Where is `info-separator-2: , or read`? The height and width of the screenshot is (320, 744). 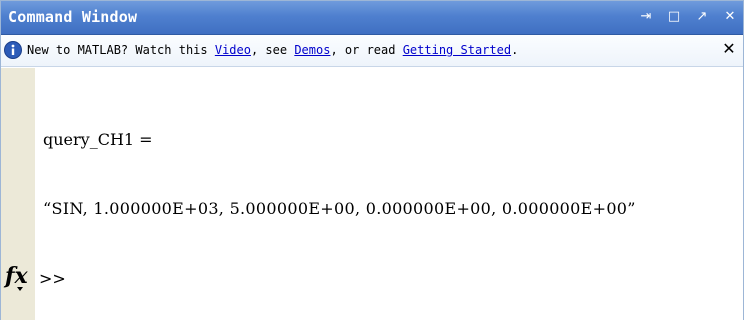
info-separator-2: , or read is located at coordinates (366, 50).